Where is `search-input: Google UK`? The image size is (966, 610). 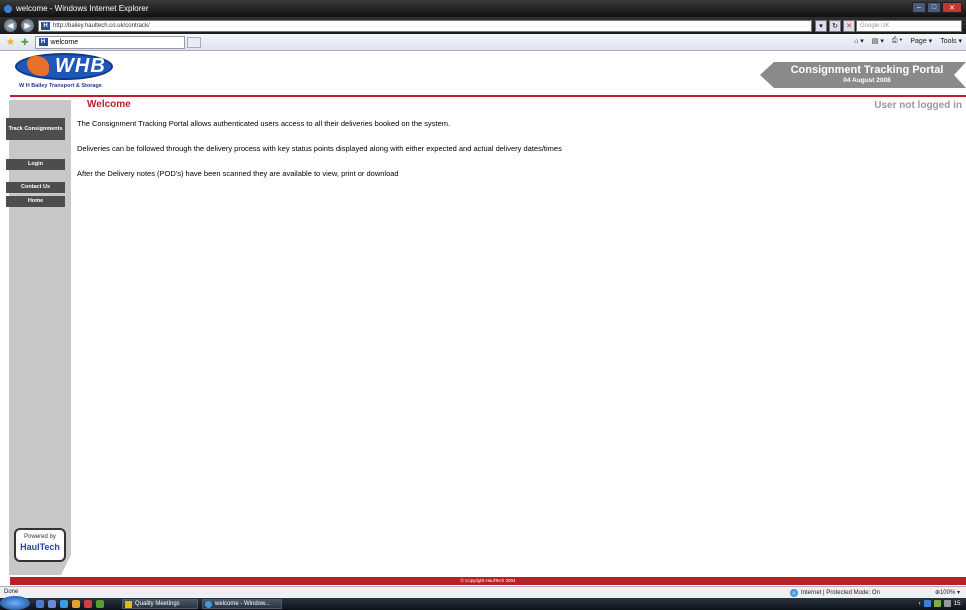 search-input: Google UK is located at coordinates (909, 26).